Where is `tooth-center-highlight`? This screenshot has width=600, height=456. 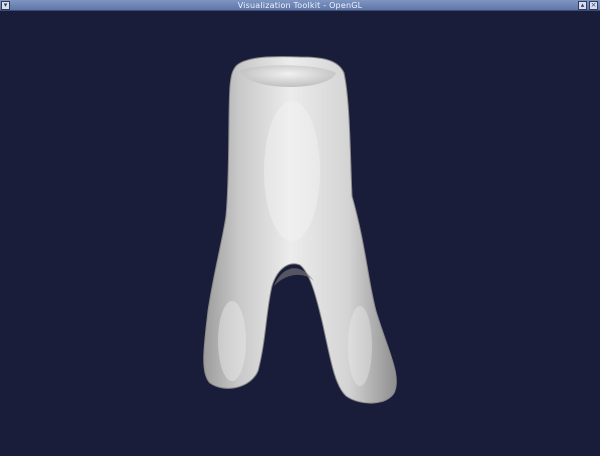
tooth-center-highlight is located at coordinates (292, 171).